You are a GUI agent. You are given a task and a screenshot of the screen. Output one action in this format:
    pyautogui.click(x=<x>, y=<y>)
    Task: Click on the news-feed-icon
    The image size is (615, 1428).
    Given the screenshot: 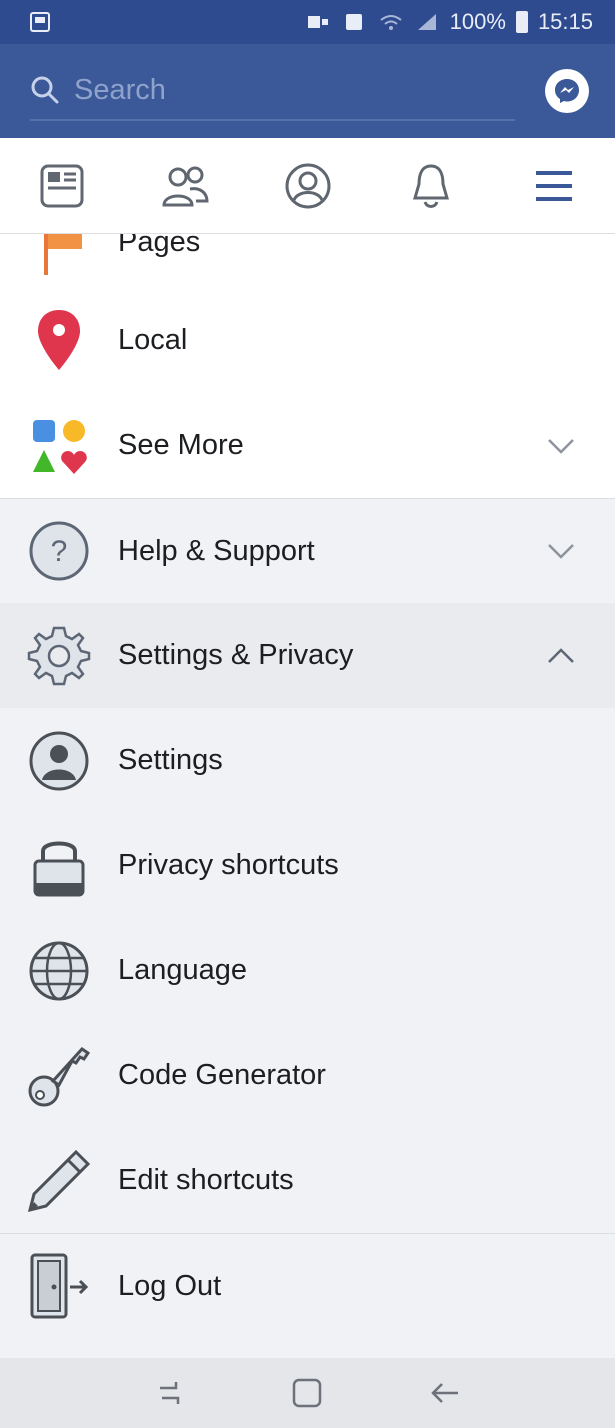 What is the action you would take?
    pyautogui.click(x=61, y=185)
    